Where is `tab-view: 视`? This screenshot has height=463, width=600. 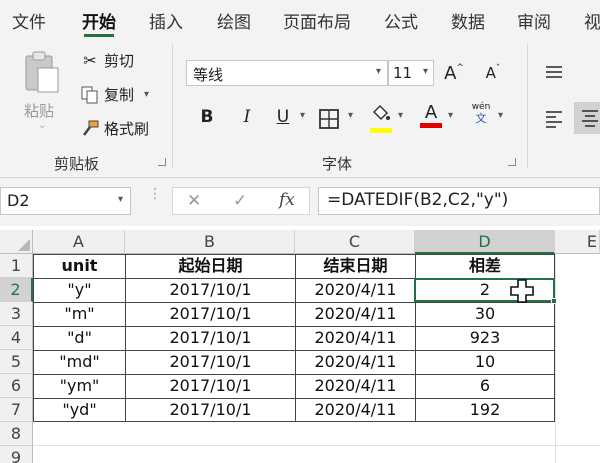
tab-view: 视 is located at coordinates (592, 20).